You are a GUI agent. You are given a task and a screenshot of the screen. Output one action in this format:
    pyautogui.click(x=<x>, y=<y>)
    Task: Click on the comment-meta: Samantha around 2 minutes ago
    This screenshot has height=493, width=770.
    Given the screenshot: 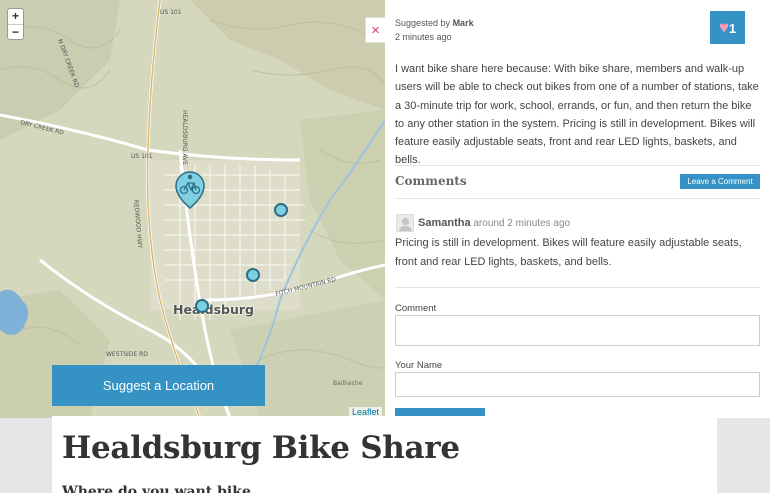 What is the action you would take?
    pyautogui.click(x=494, y=223)
    